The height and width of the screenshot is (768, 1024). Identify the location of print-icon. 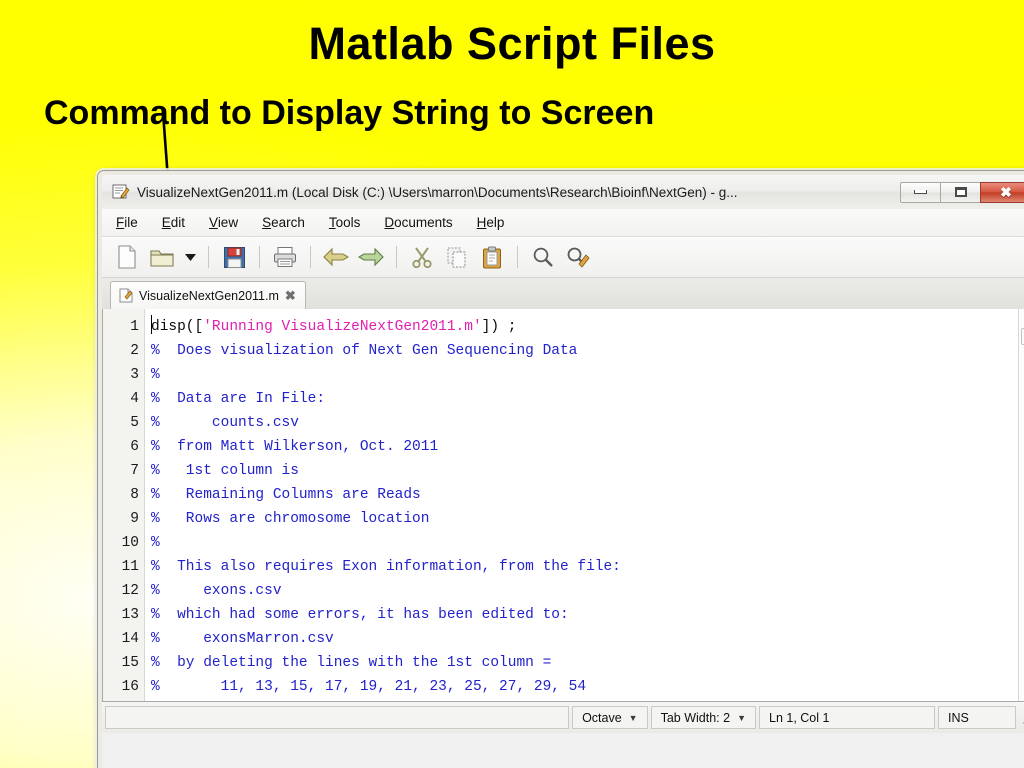
(285, 257).